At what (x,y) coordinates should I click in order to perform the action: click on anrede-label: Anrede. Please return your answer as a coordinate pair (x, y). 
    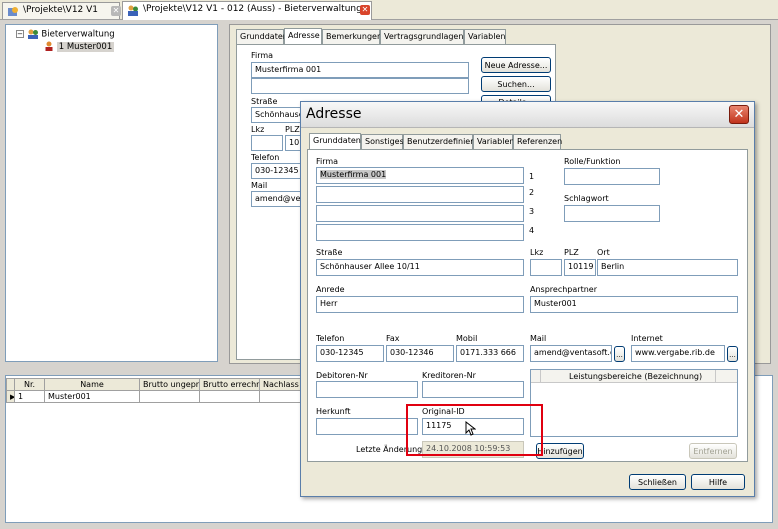
    Looking at the image, I should click on (330, 289).